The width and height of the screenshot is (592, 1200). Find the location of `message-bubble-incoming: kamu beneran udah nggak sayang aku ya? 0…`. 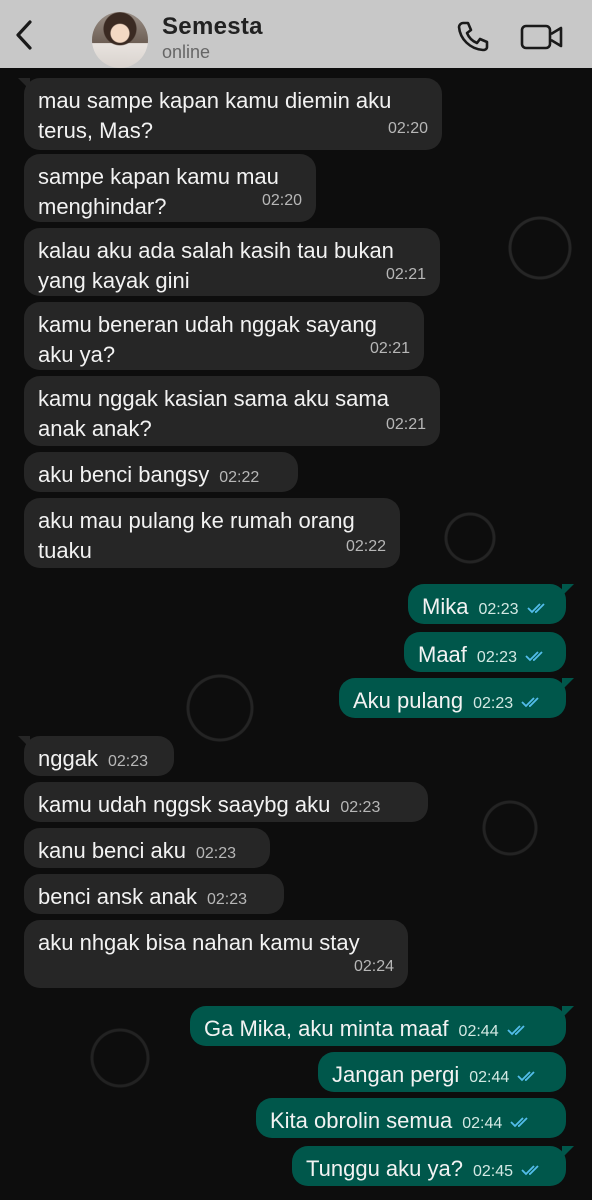

message-bubble-incoming: kamu beneran udah nggak sayang aku ya? 0… is located at coordinates (224, 336).